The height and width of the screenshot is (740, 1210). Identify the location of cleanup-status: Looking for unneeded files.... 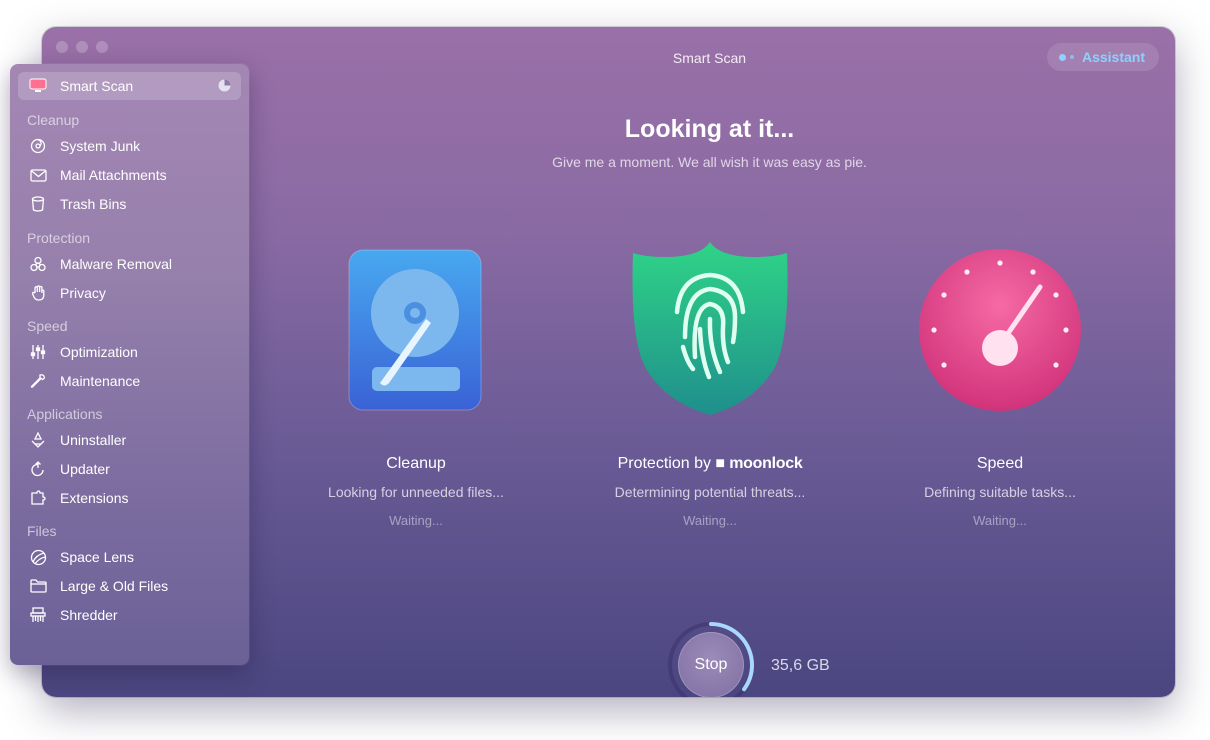
(416, 492).